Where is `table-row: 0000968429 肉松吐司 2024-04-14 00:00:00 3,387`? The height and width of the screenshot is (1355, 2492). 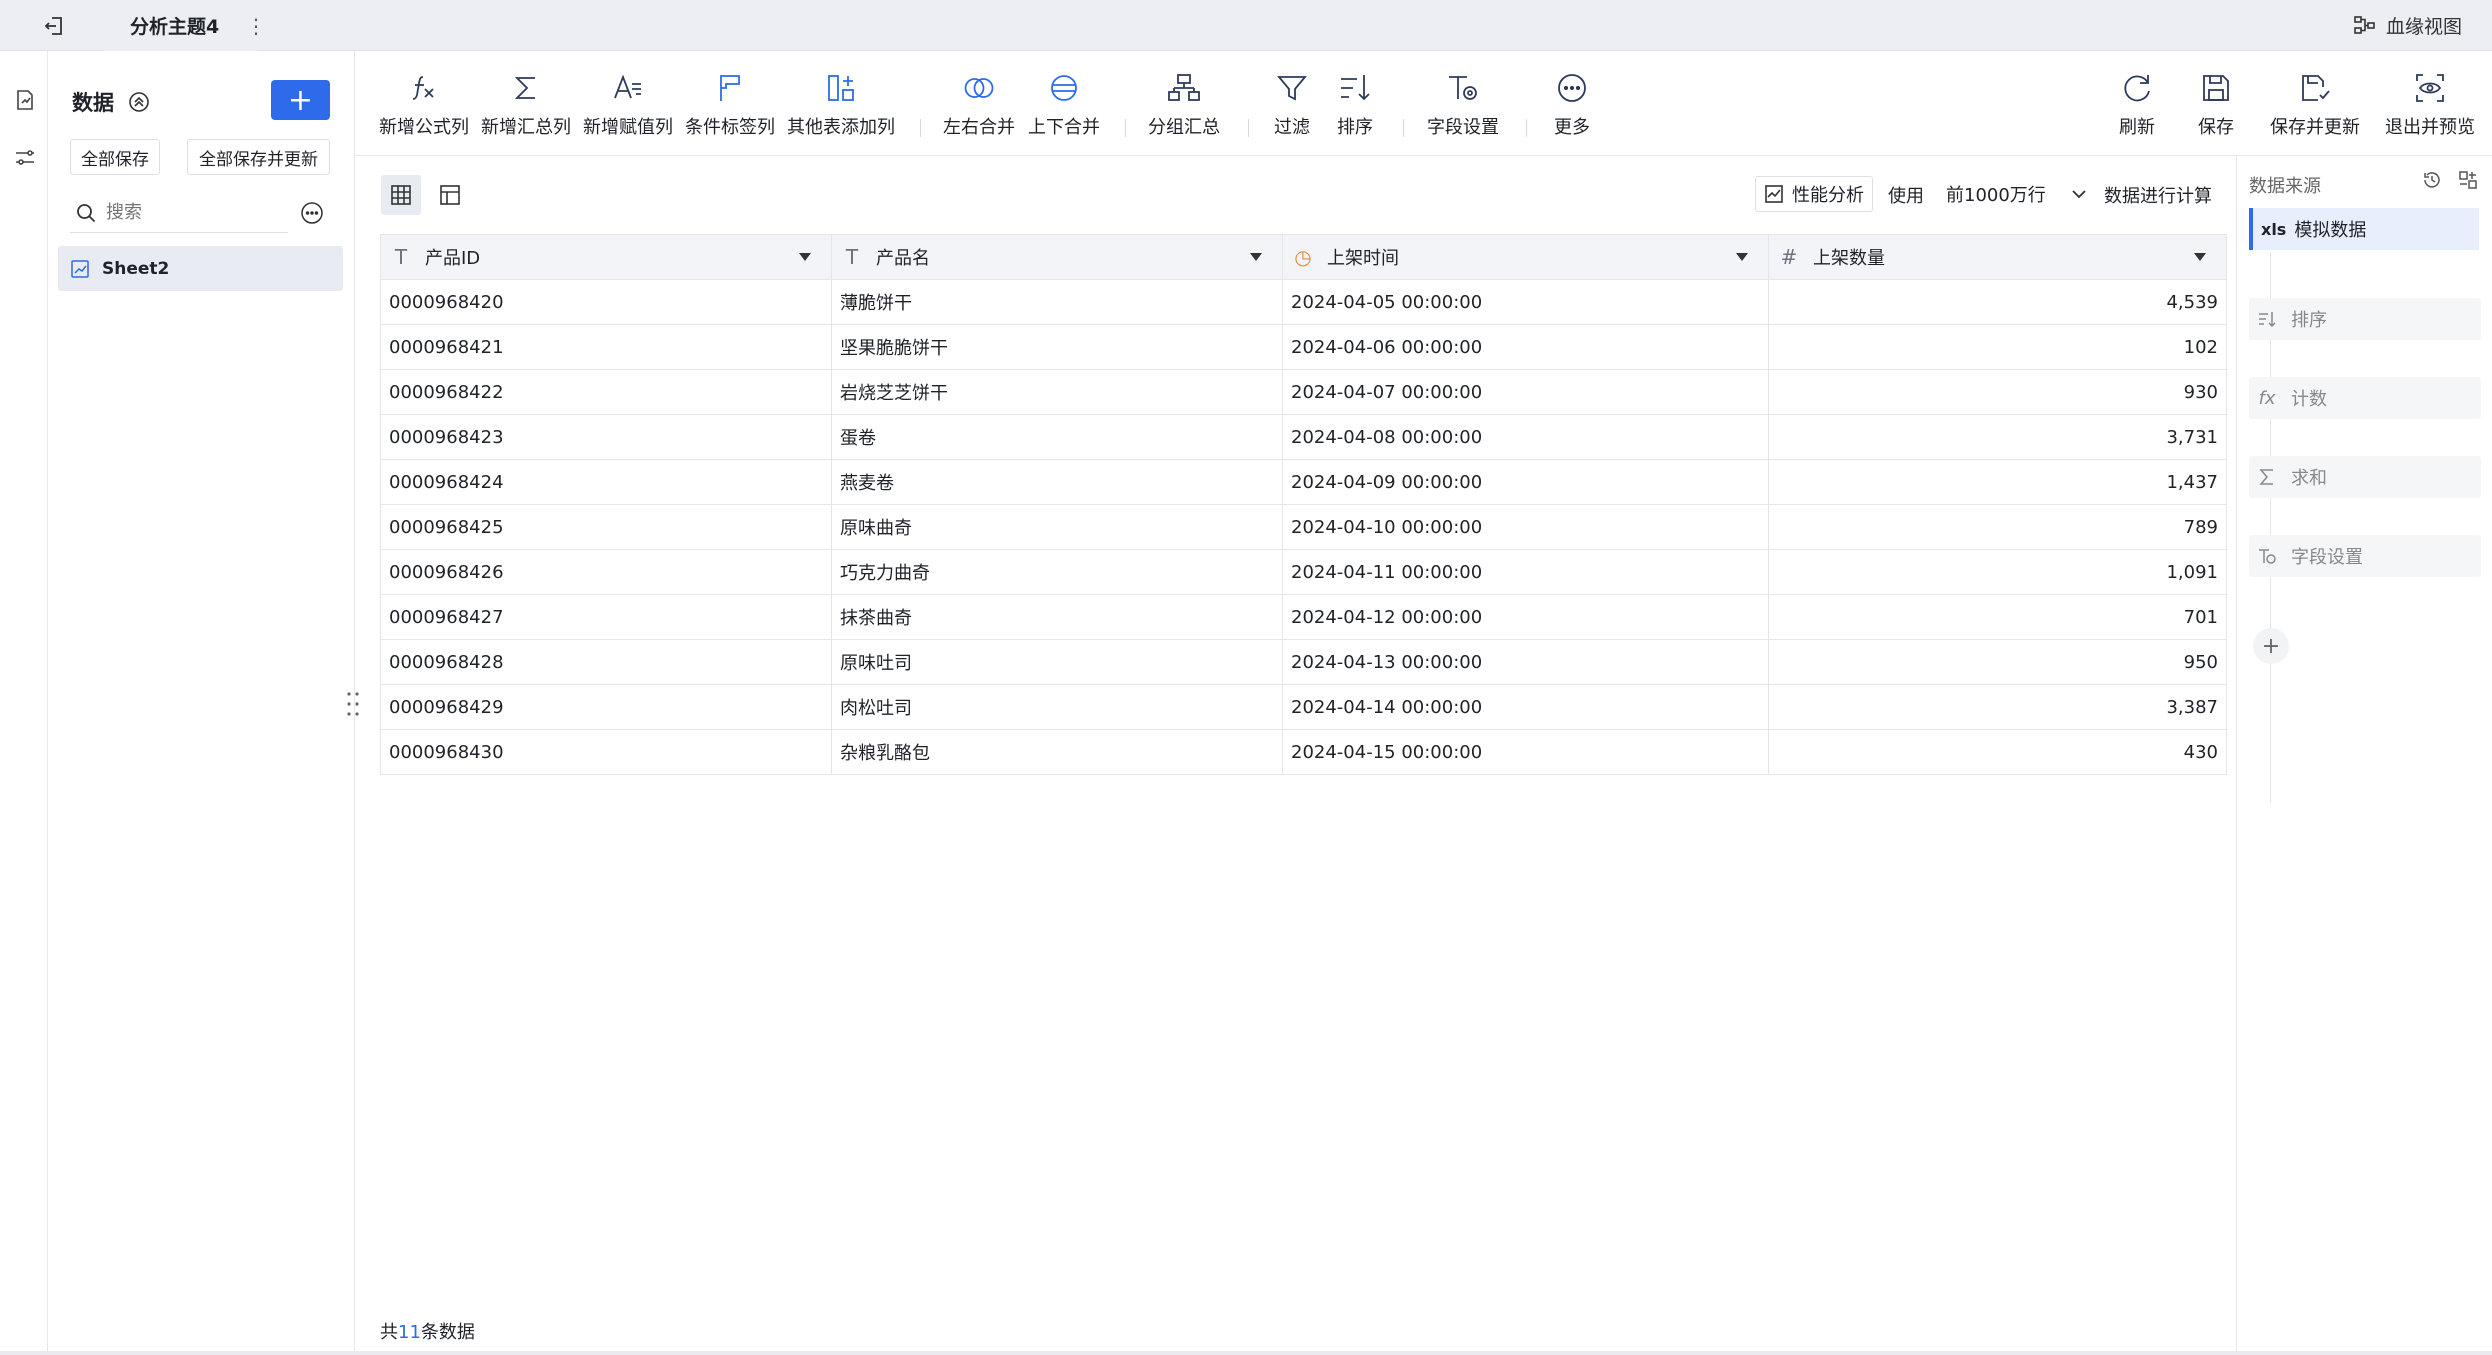 table-row: 0000968429 肉松吐司 2024-04-14 00:00:00 3,387 is located at coordinates (1303, 707).